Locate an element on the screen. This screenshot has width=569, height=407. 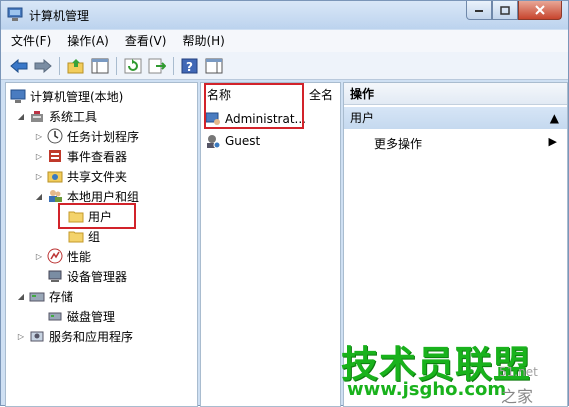
minimize-icon is located at coordinates (479, 11).